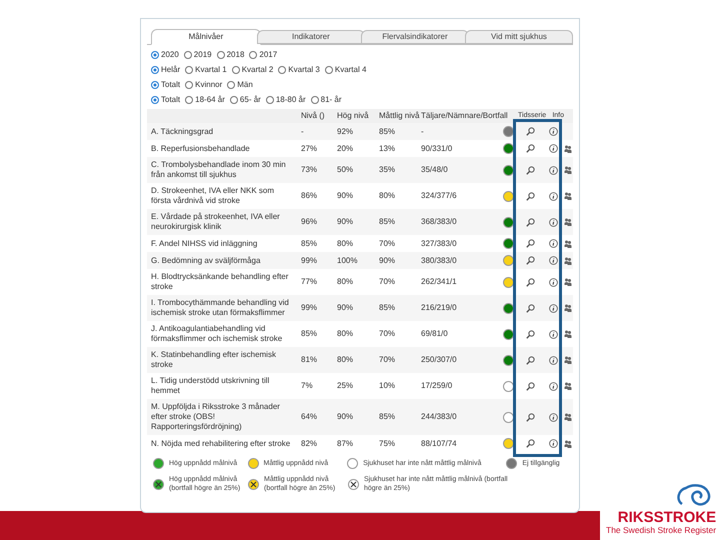 The height and width of the screenshot is (540, 720). Describe the element at coordinates (519, 37) in the screenshot. I see `tab: Vid mitt sjukhus` at that location.